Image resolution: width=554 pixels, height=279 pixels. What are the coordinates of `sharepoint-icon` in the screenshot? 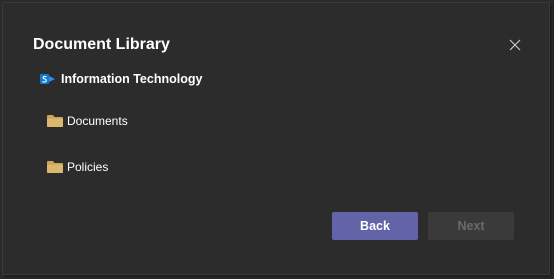 It's located at (47, 79).